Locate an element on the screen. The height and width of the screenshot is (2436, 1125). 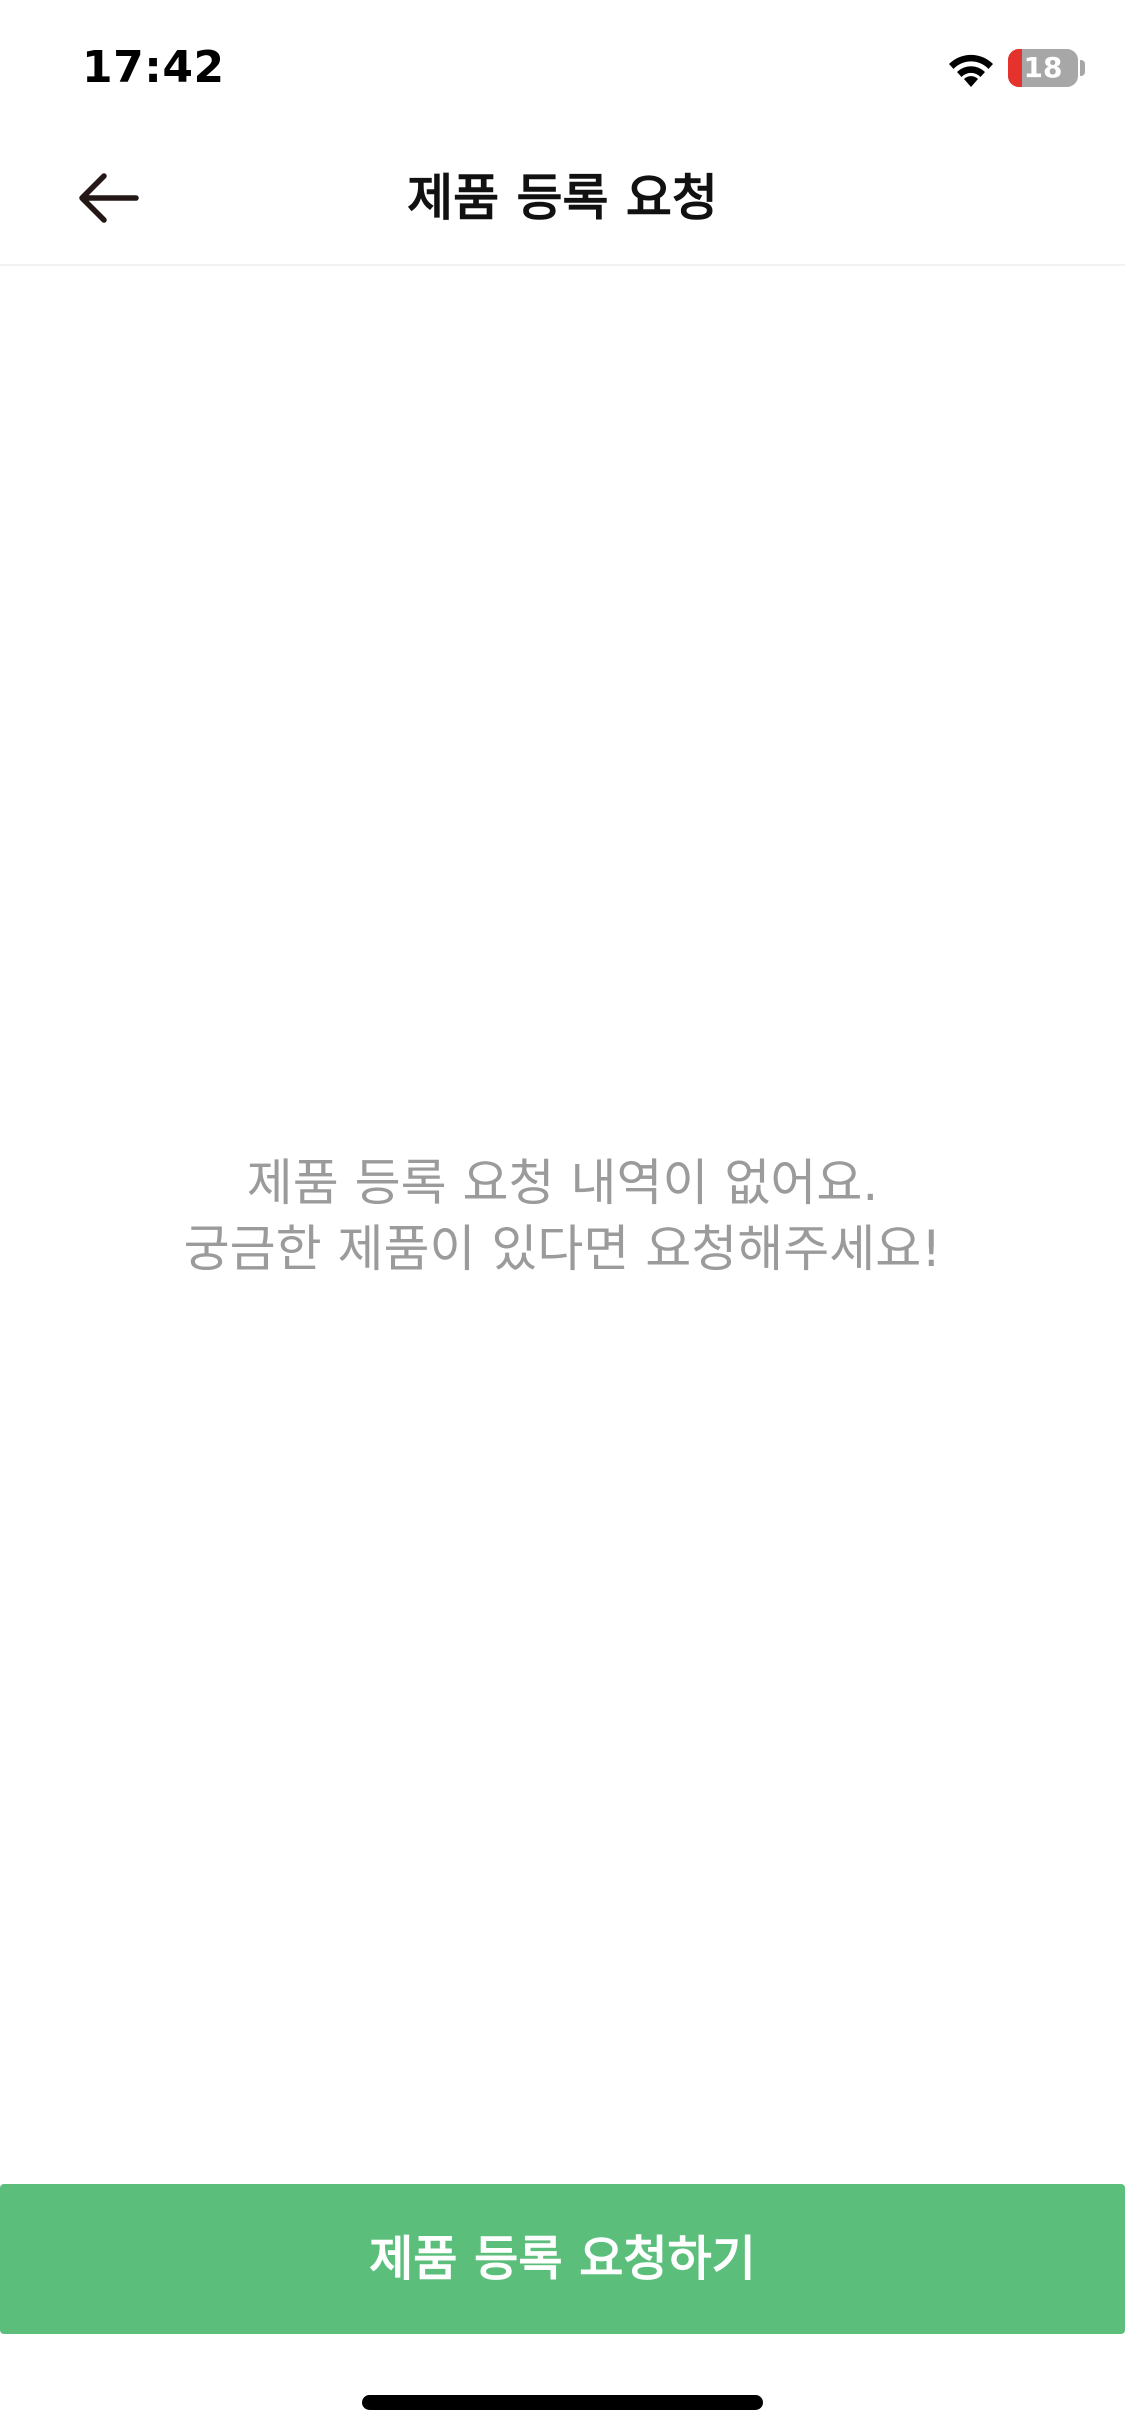
home-indicator is located at coordinates (562, 2402).